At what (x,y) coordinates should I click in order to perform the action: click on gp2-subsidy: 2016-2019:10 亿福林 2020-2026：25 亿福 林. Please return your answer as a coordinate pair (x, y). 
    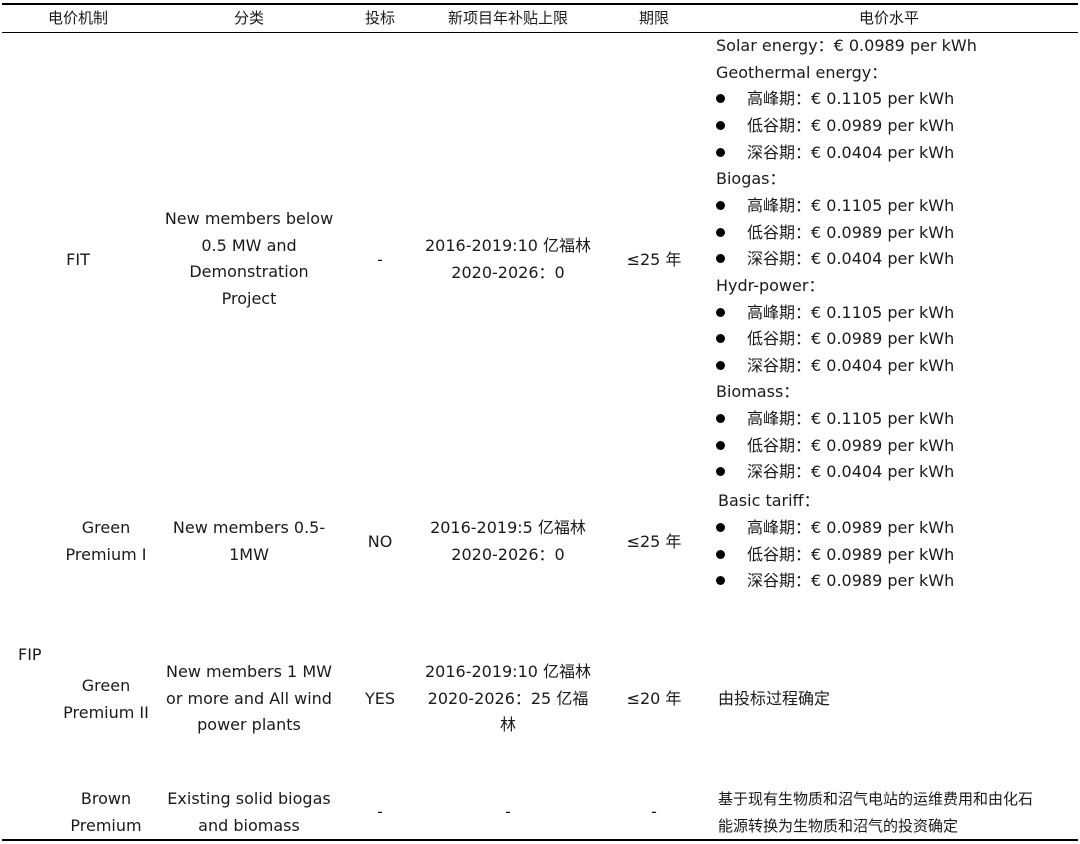
    Looking at the image, I should click on (508, 699).